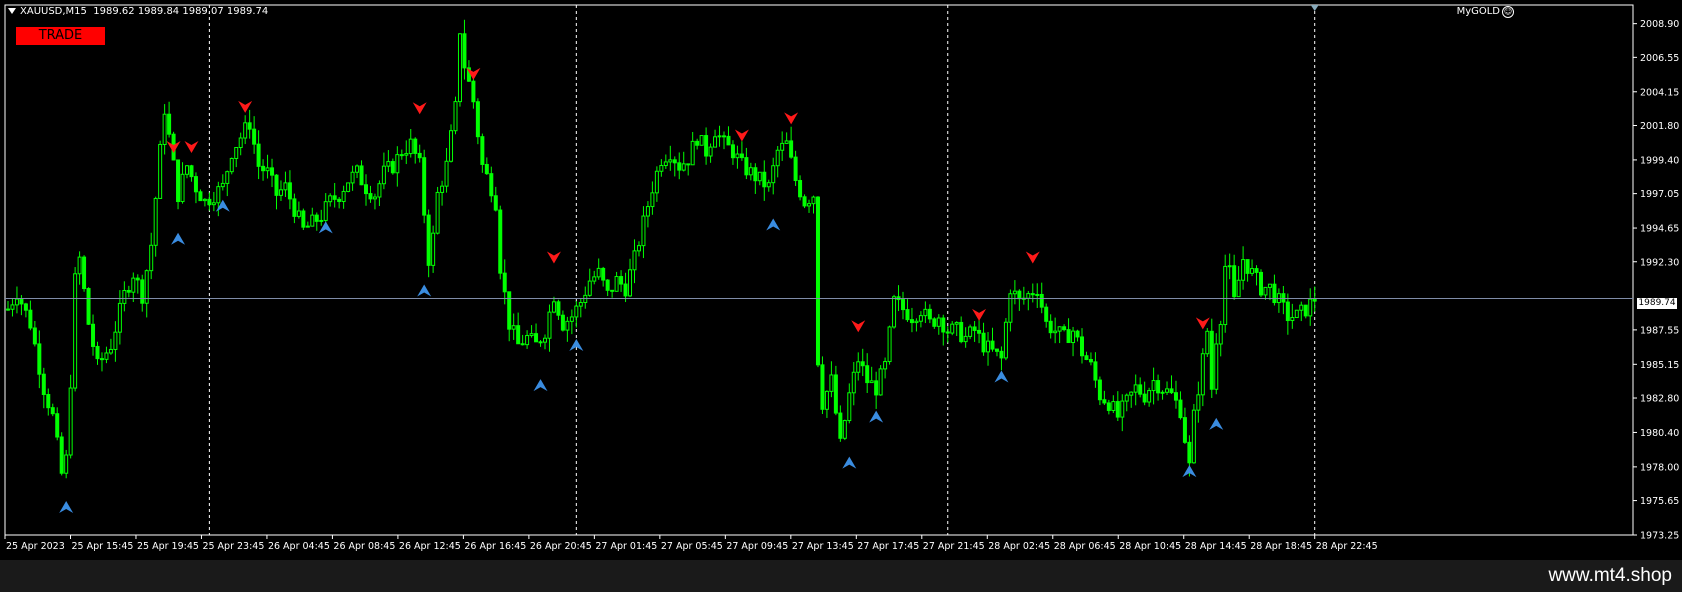  What do you see at coordinates (1085, 546) in the screenshot?
I see `time-tick-label-16: 28 Apr 06:45` at bounding box center [1085, 546].